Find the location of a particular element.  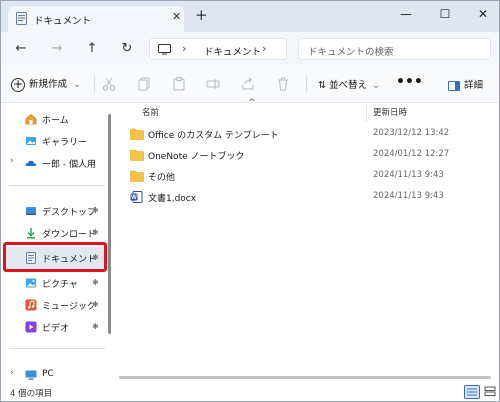

sidebar-item-gallery: ギャラリー is located at coordinates (55, 141).